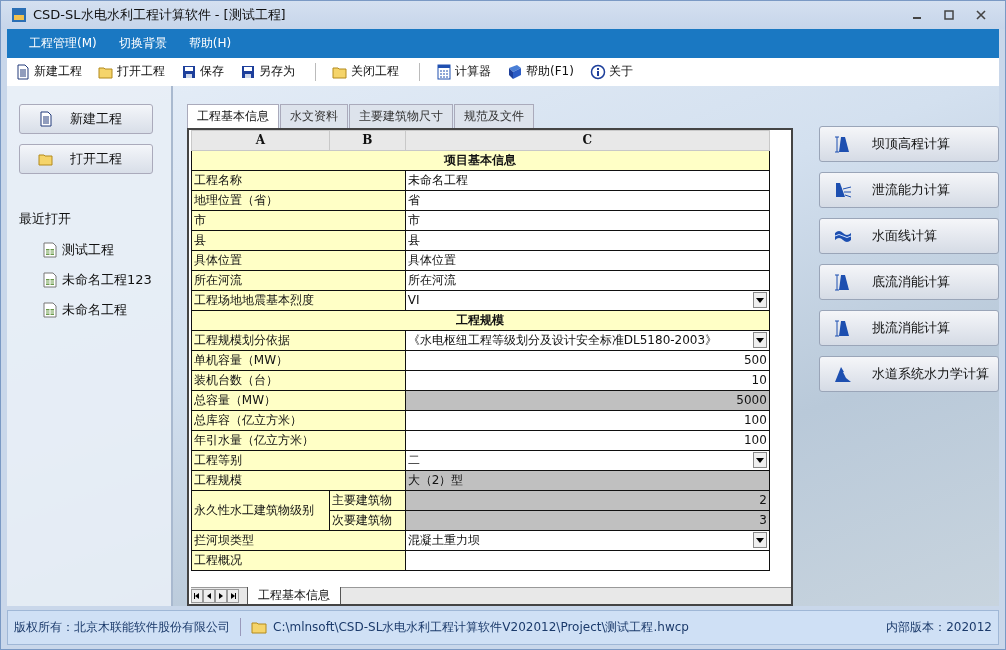 This screenshot has width=1006, height=650. I want to click on cell-value: VI, so click(413, 300).